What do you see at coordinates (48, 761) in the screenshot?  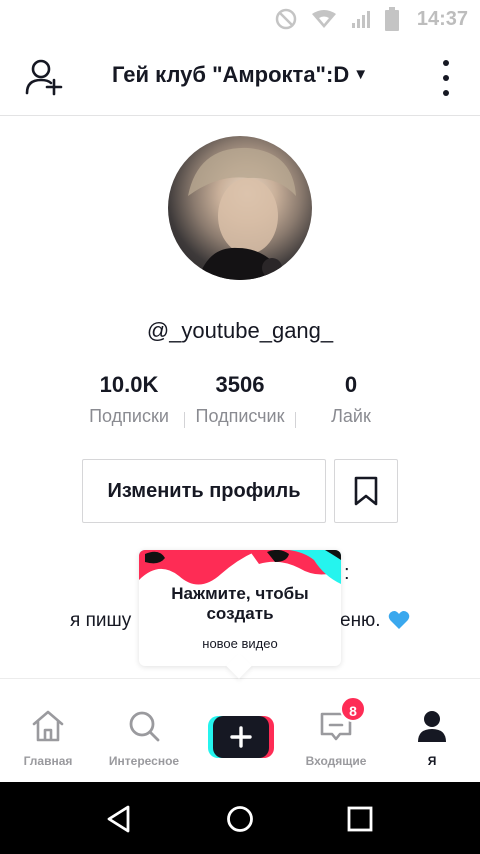 I see `tab-label: Главная` at bounding box center [48, 761].